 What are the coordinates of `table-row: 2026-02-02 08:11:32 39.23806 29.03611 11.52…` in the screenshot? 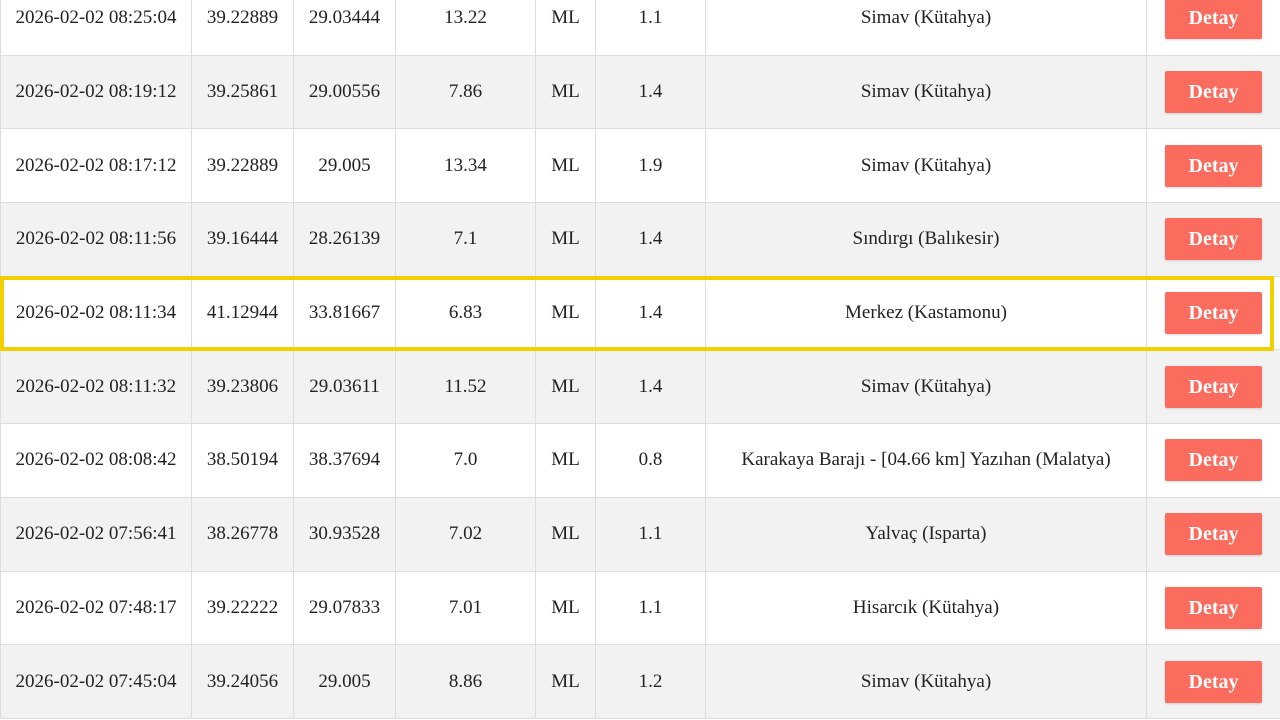 It's located at (640, 387).